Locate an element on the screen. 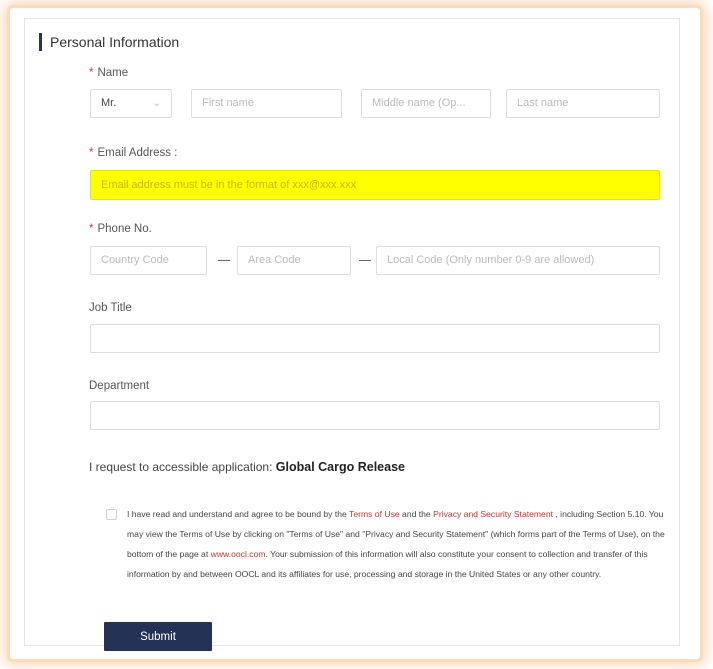  local-code-input: Local Code (Only number 0-9 are allowed) is located at coordinates (518, 260).